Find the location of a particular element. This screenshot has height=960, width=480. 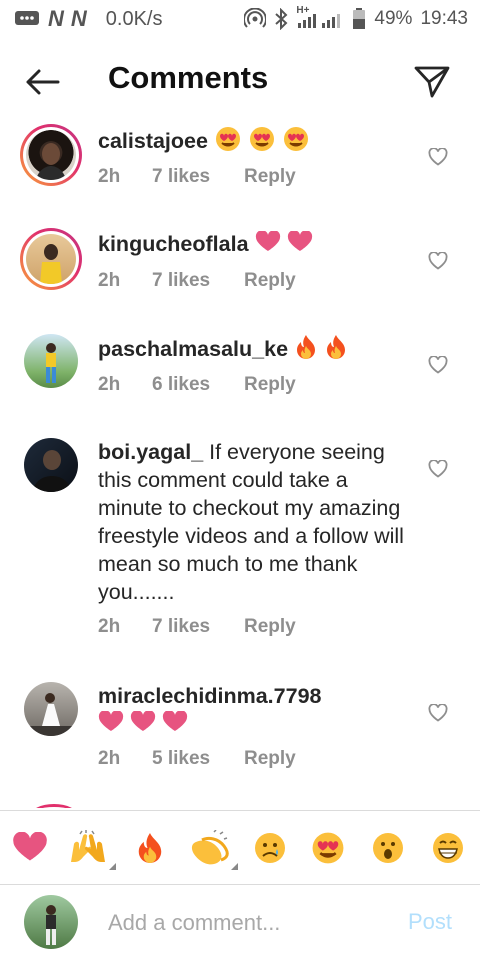

network-type: H+ is located at coordinates (303, 10).